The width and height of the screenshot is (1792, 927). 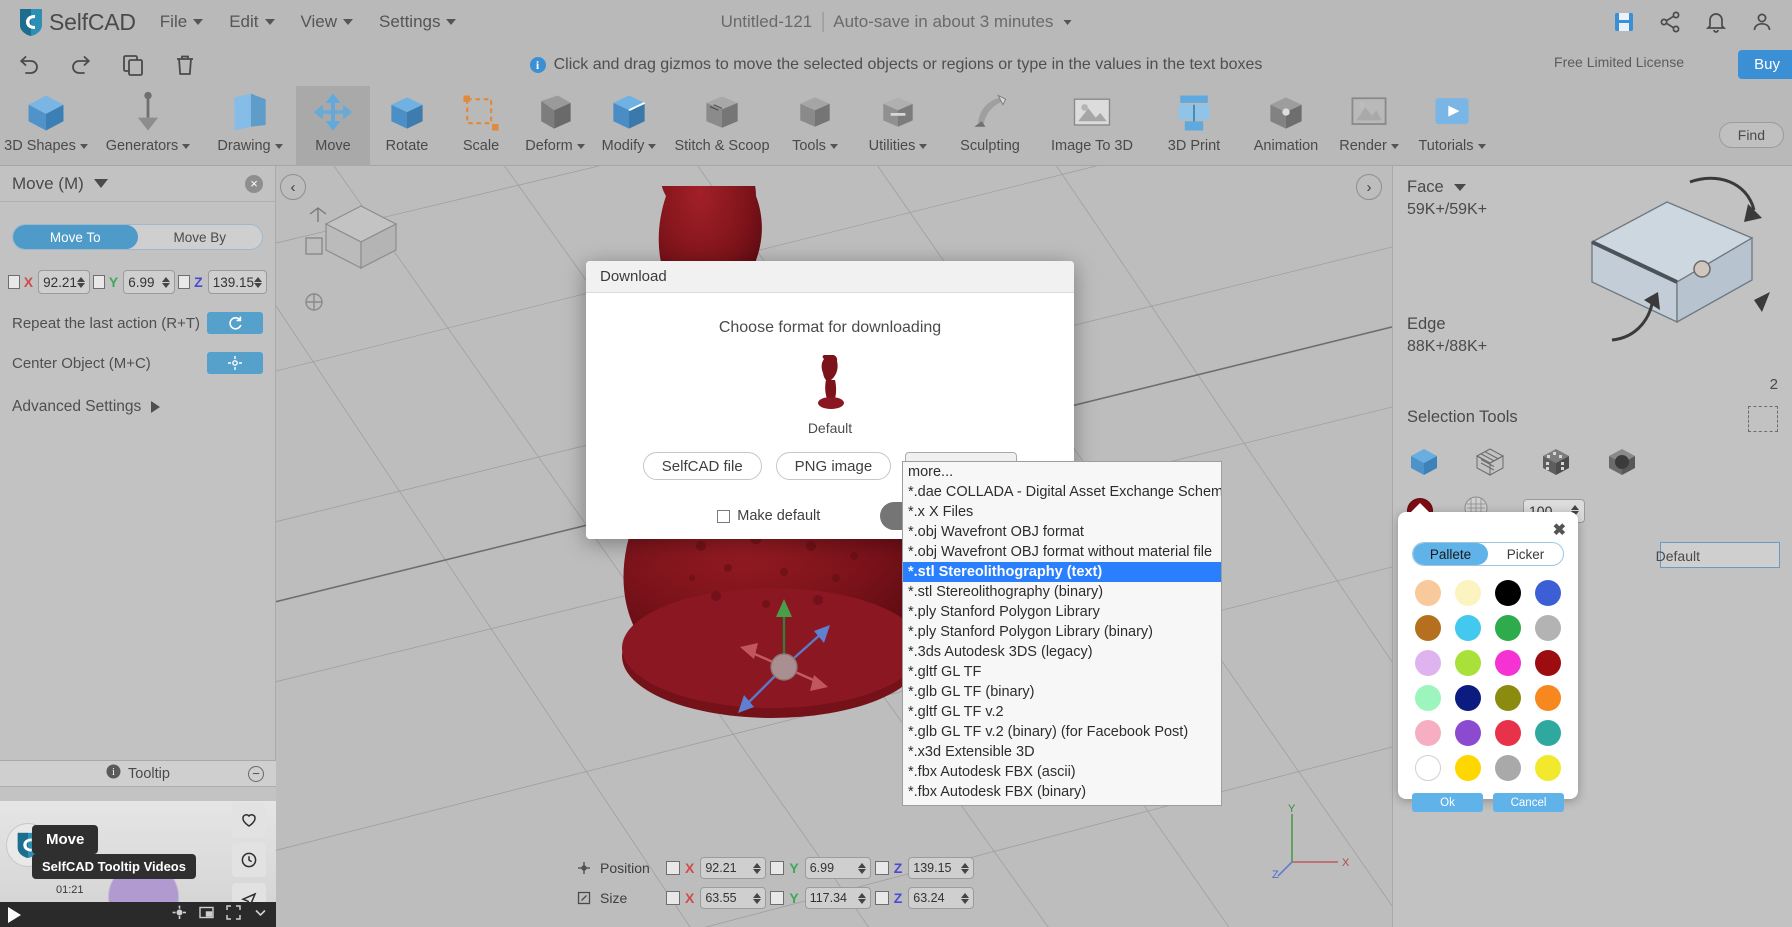 What do you see at coordinates (898, 126) in the screenshot?
I see `ribbon-item-utilities: Utilities` at bounding box center [898, 126].